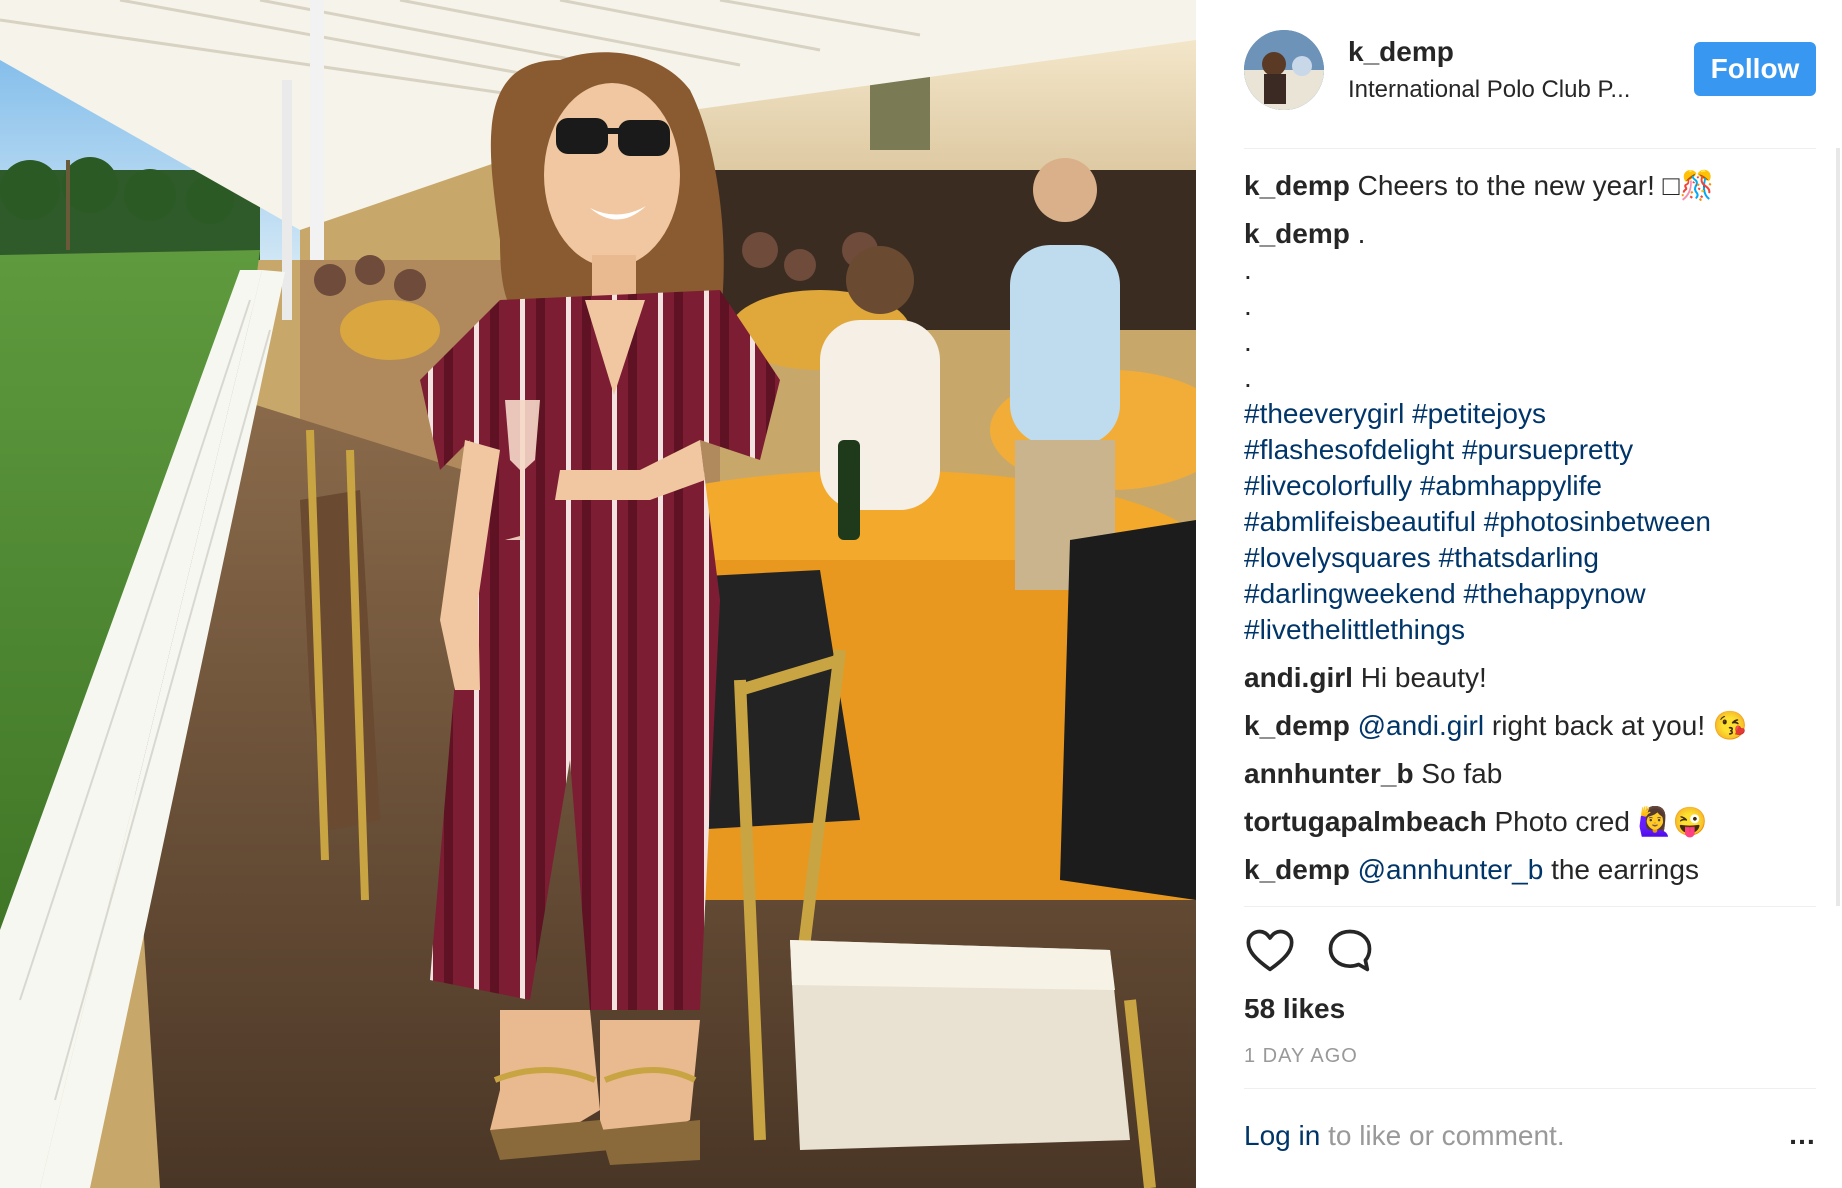 Image resolution: width=1842 pixels, height=1188 pixels. I want to click on avatar, so click(1284, 70).